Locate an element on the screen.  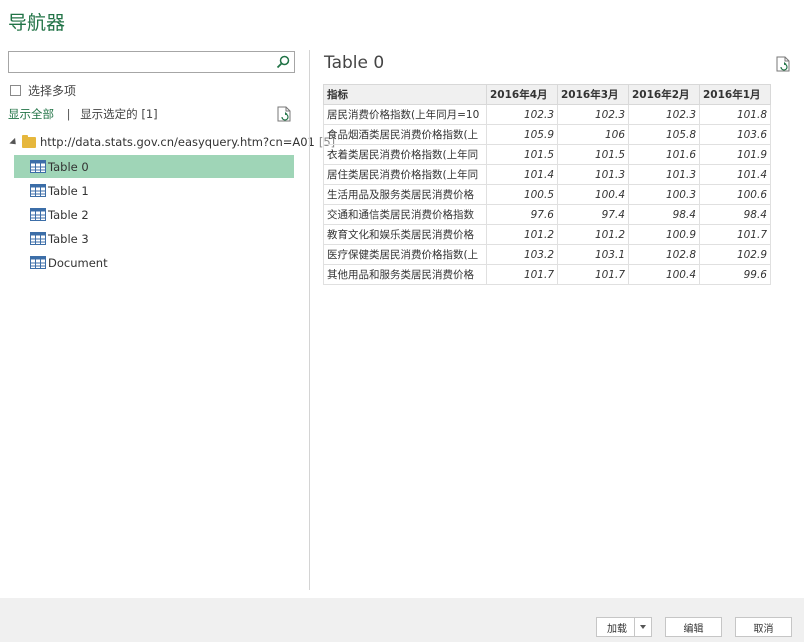
table-cell: 101.9 is located at coordinates (735, 154).